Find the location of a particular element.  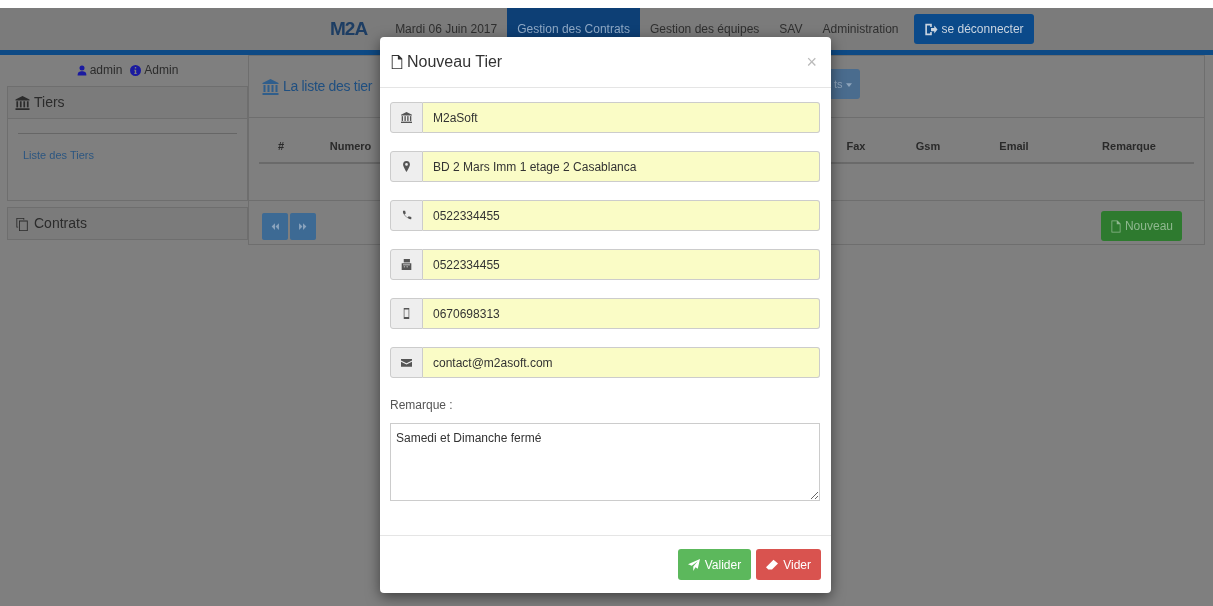

logout-icon is located at coordinates (930, 29).